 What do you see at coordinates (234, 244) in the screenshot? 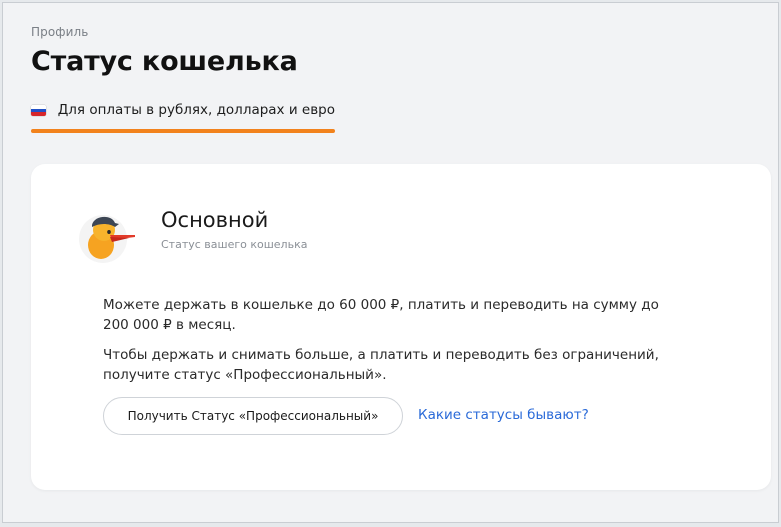
I see `status-subtitle: Статус вашего кошелька` at bounding box center [234, 244].